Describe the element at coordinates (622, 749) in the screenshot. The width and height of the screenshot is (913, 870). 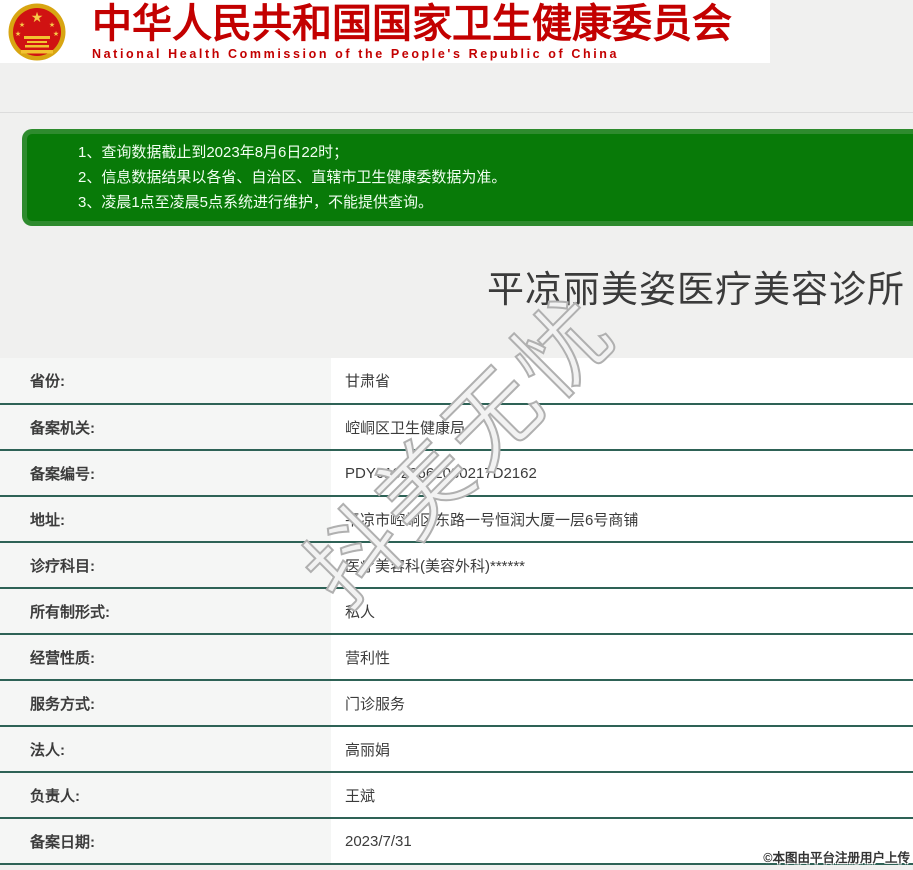
I see `field-value: 高丽娟` at that location.